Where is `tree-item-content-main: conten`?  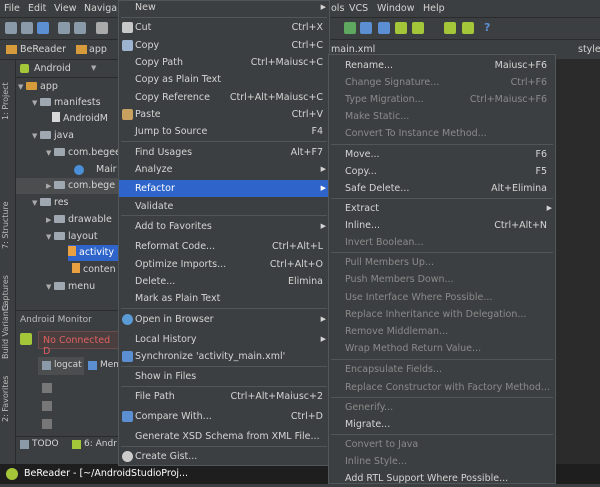
tree-item-content-main: conten is located at coordinates (94, 270).